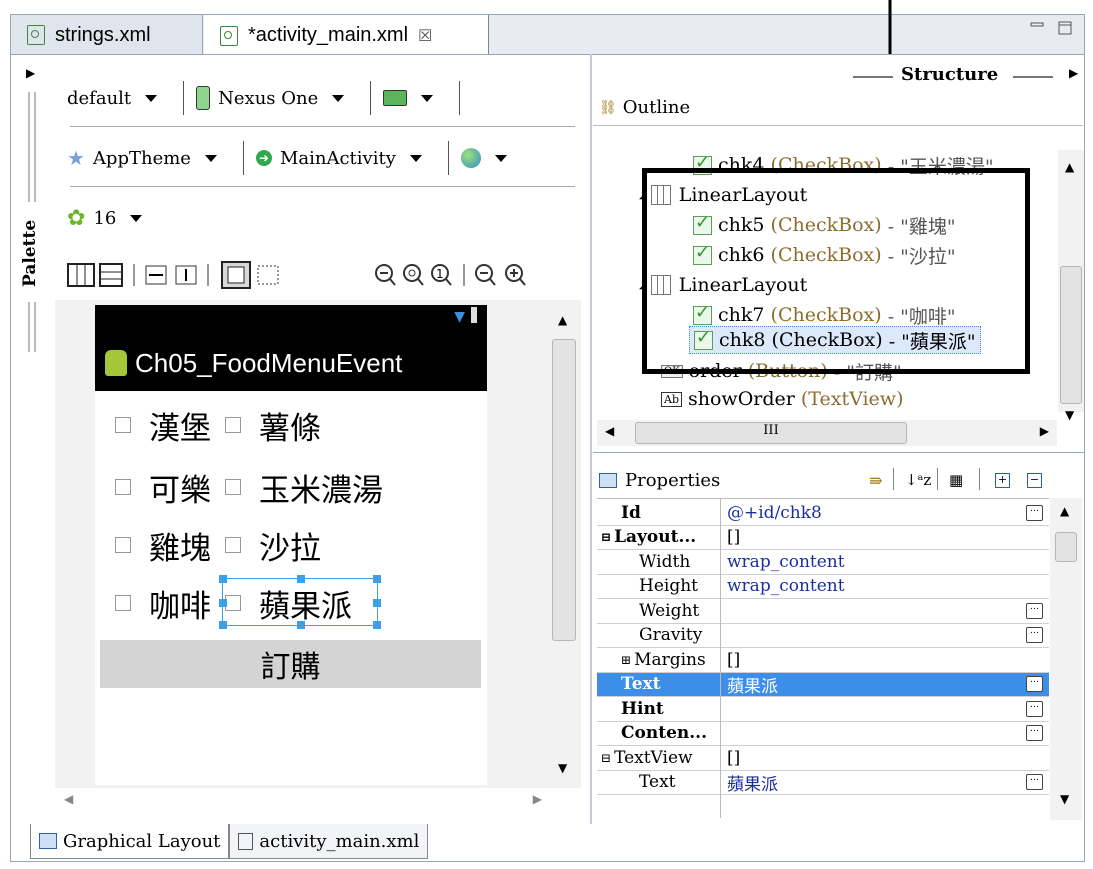 The width and height of the screenshot is (1093, 869). Describe the element at coordinates (270, 98) in the screenshot. I see `device-dropdown: Nexus One` at that location.